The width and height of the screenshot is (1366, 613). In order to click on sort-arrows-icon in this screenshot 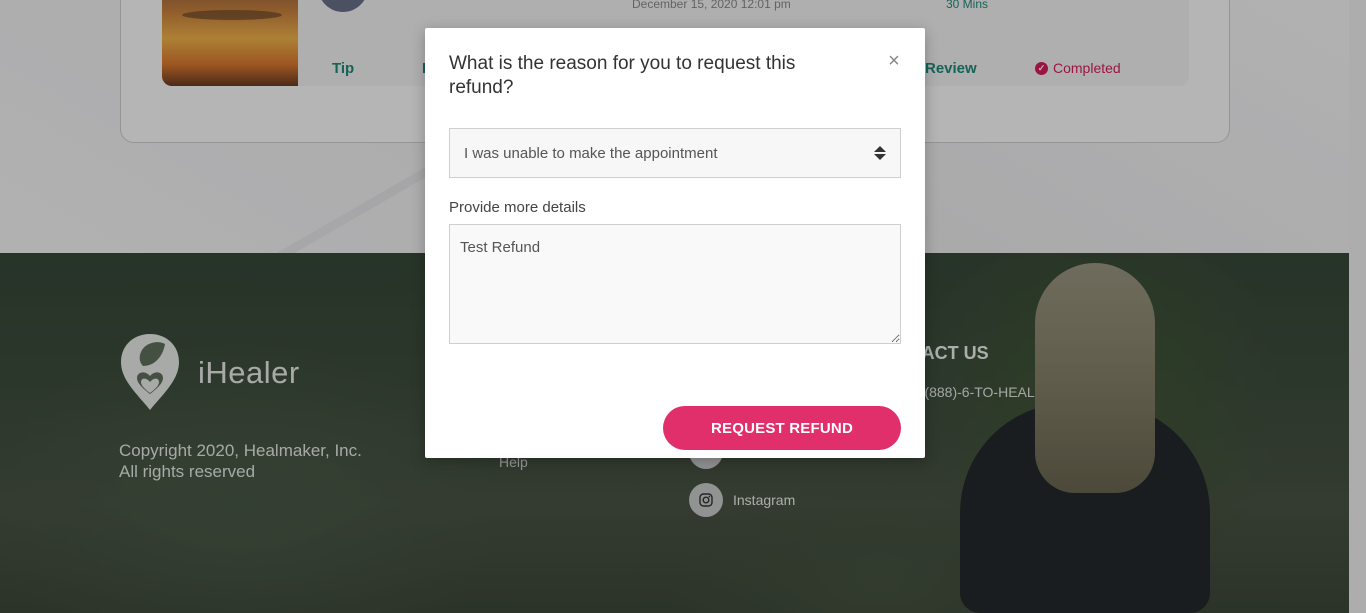, I will do `click(880, 153)`.